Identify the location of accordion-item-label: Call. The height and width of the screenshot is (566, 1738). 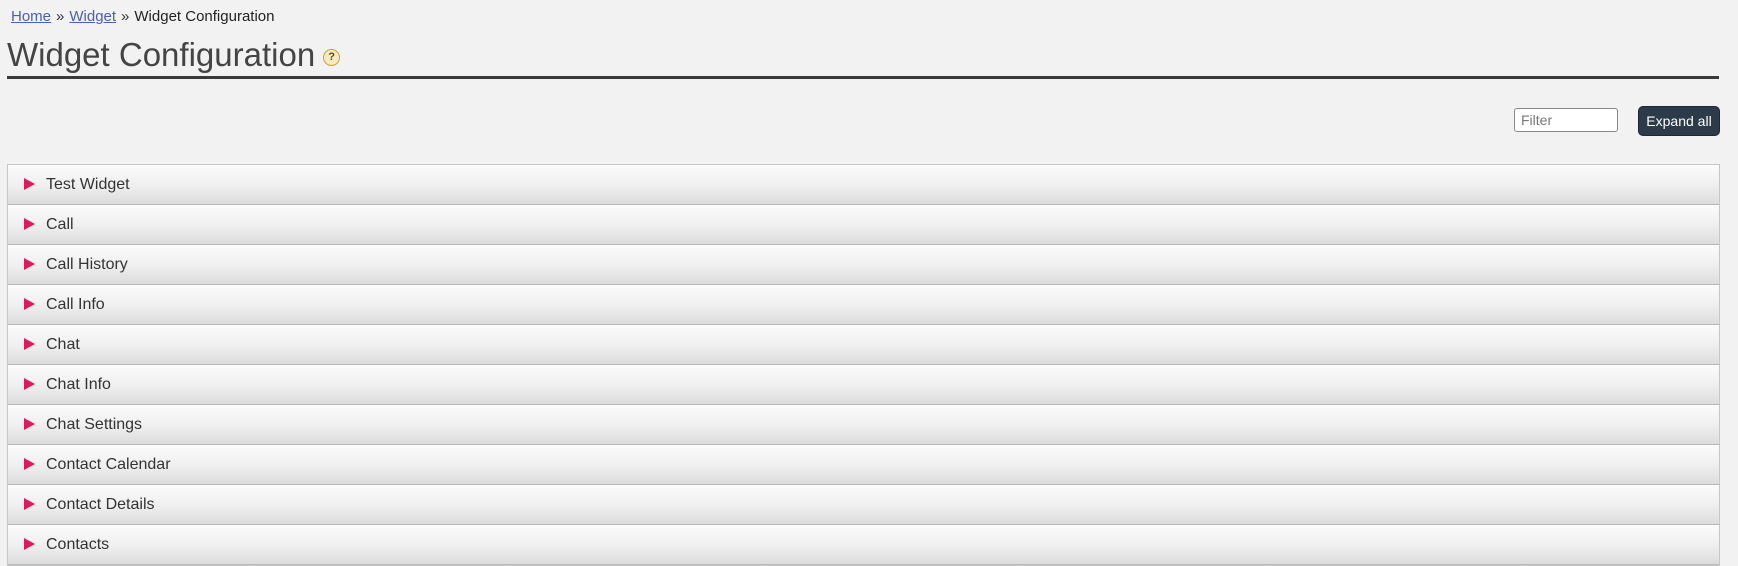
(60, 224).